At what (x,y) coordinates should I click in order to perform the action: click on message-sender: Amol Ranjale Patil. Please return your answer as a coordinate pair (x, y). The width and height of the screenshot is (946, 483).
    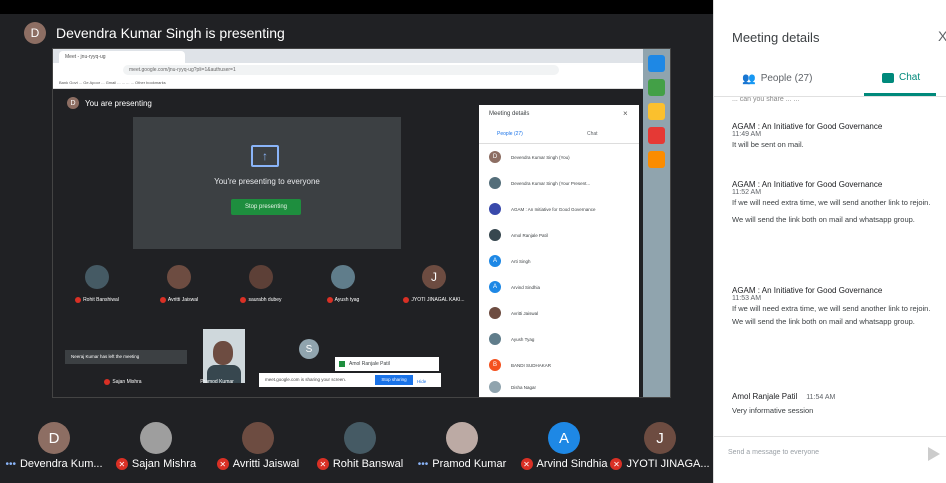
    Looking at the image, I should click on (765, 396).